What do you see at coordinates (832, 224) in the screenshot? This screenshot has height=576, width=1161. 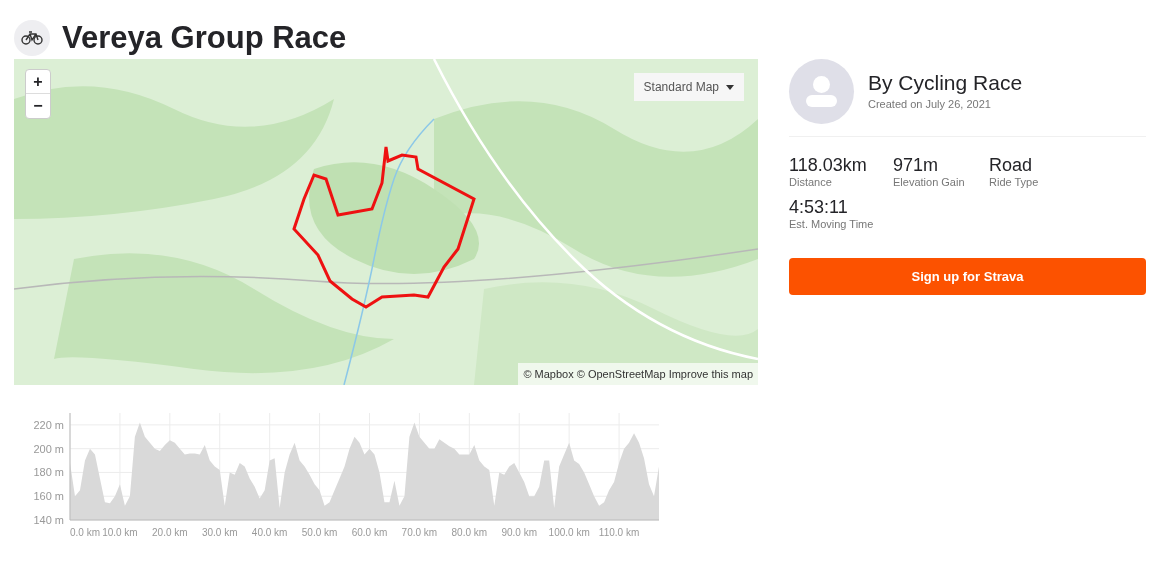 I see `stat-label: Est. Moving Time` at bounding box center [832, 224].